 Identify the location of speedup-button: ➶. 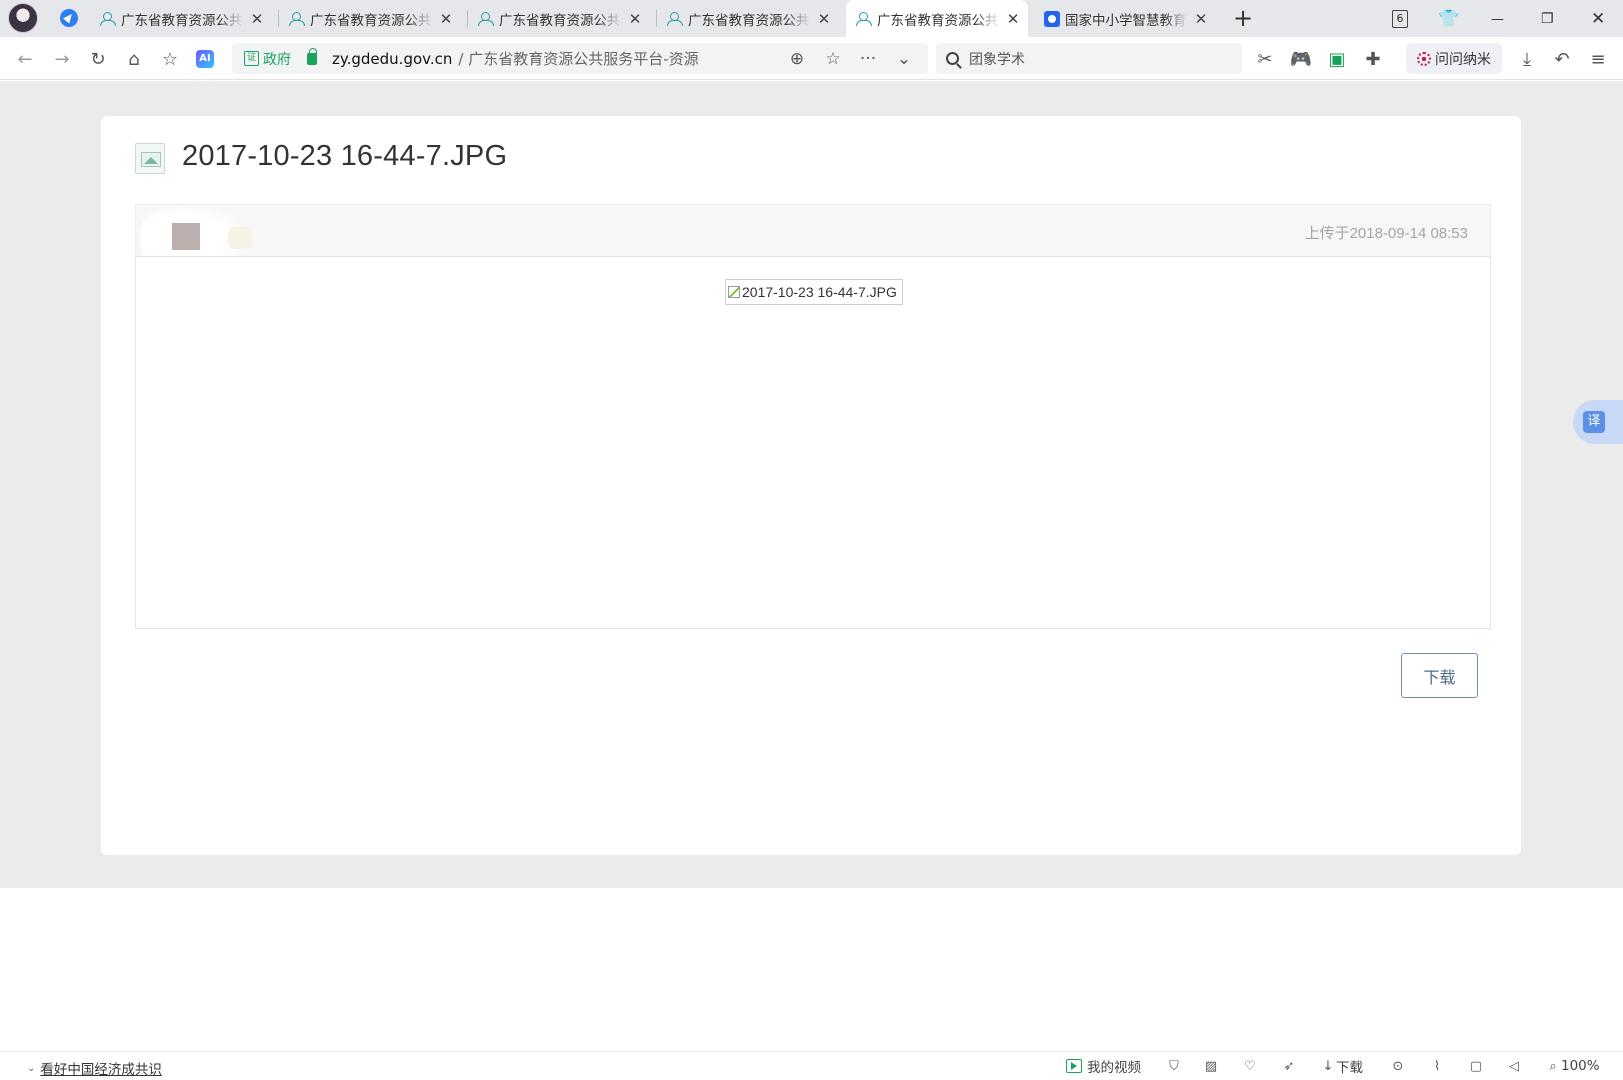
(1289, 1066).